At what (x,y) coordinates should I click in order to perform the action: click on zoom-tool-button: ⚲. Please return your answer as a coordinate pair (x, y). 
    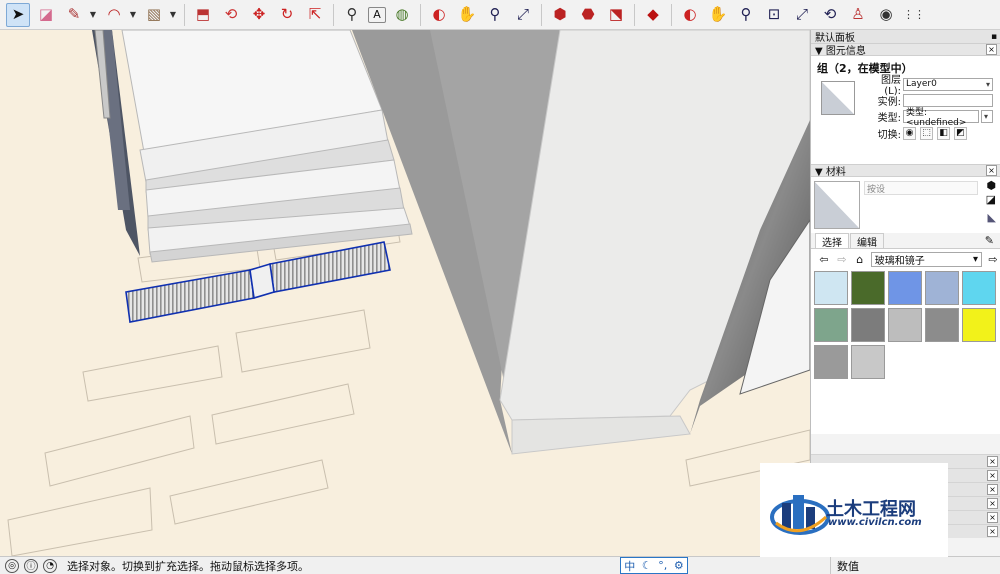
    Looking at the image, I should click on (495, 15).